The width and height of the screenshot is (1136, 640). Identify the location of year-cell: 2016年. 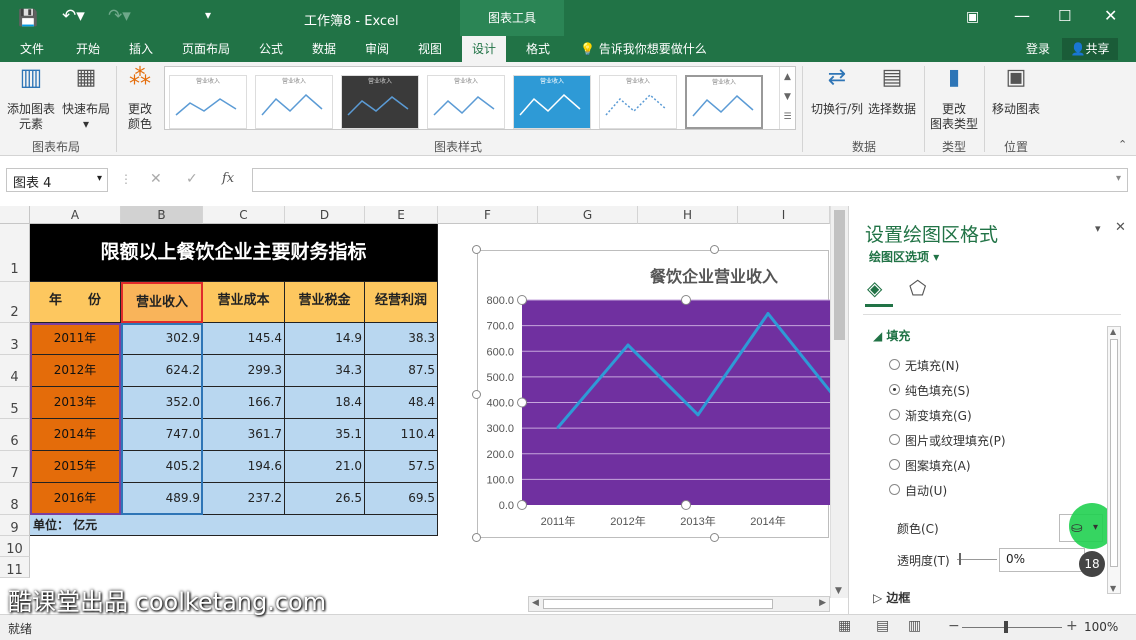
(75, 499).